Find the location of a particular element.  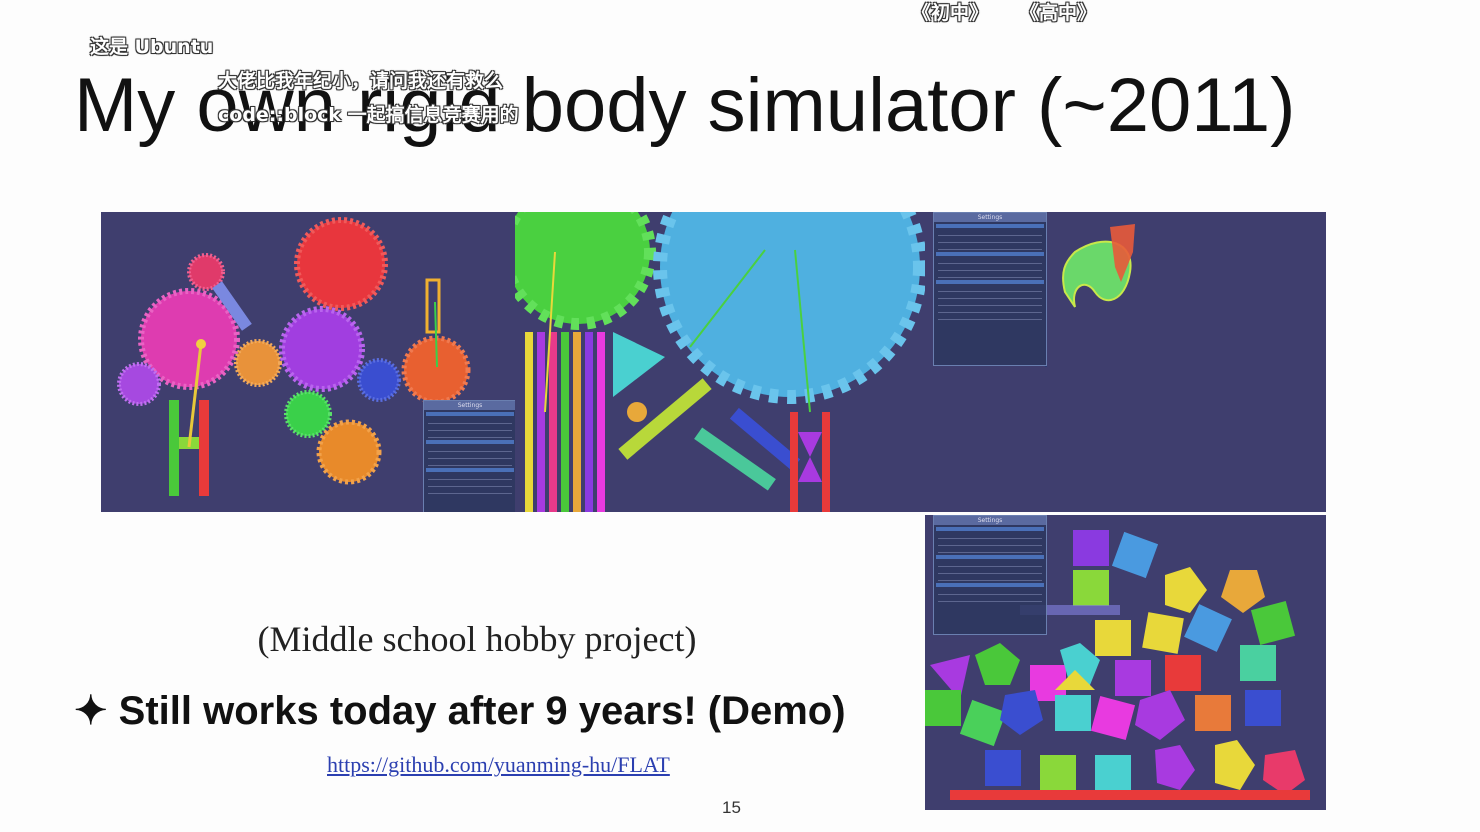

bullet-text: Still works today after 9 years! (Demo) is located at coordinates (482, 711).